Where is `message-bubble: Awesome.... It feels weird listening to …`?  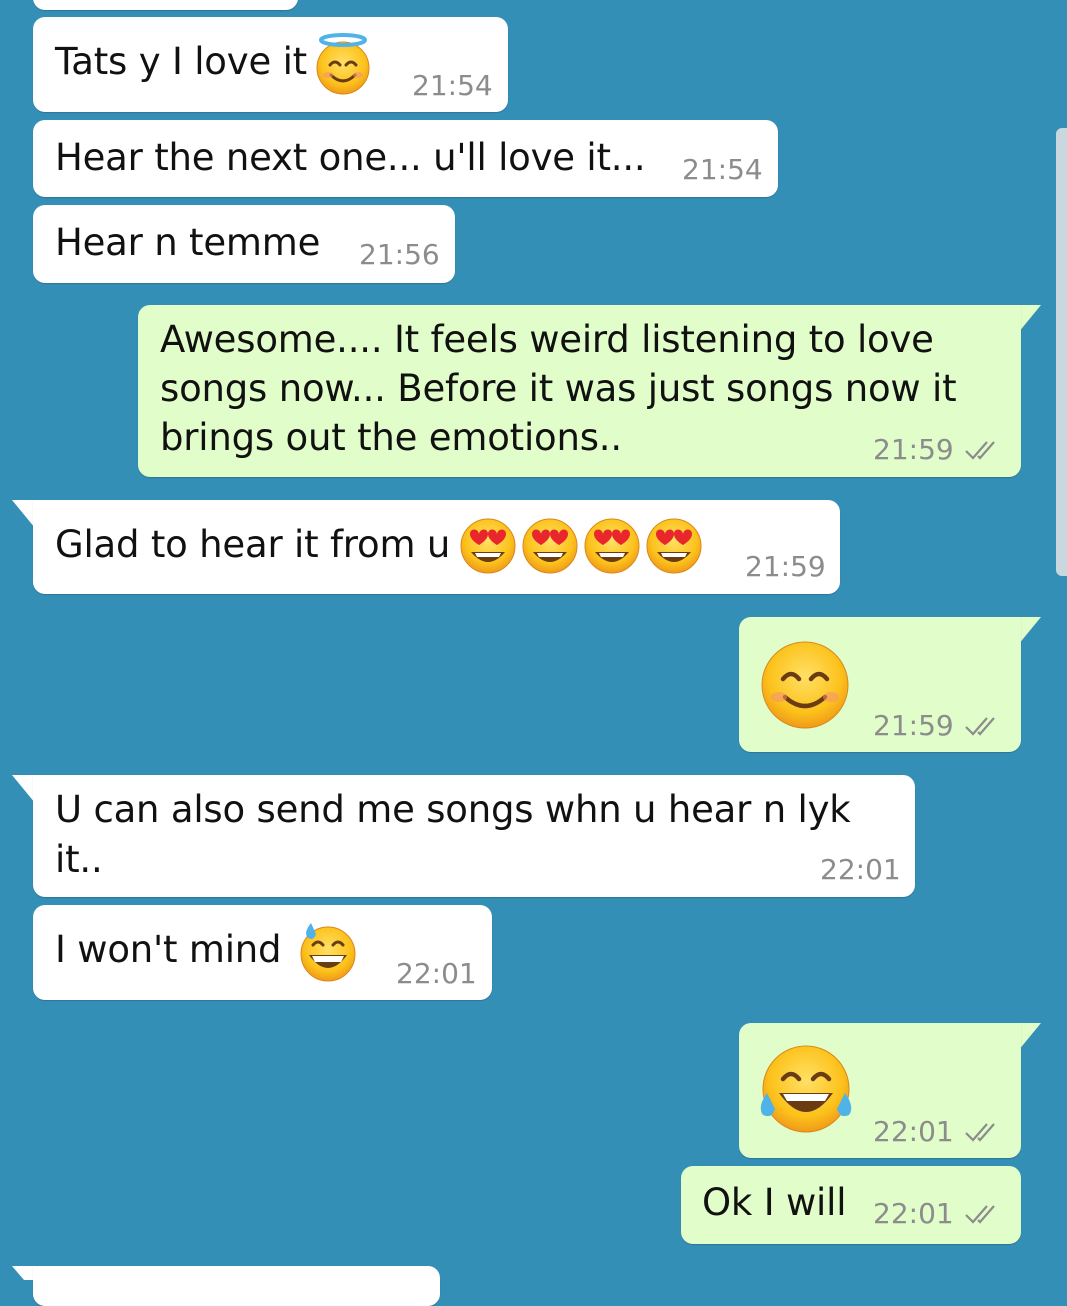 message-bubble: Awesome.... It feels weird listening to … is located at coordinates (579, 391).